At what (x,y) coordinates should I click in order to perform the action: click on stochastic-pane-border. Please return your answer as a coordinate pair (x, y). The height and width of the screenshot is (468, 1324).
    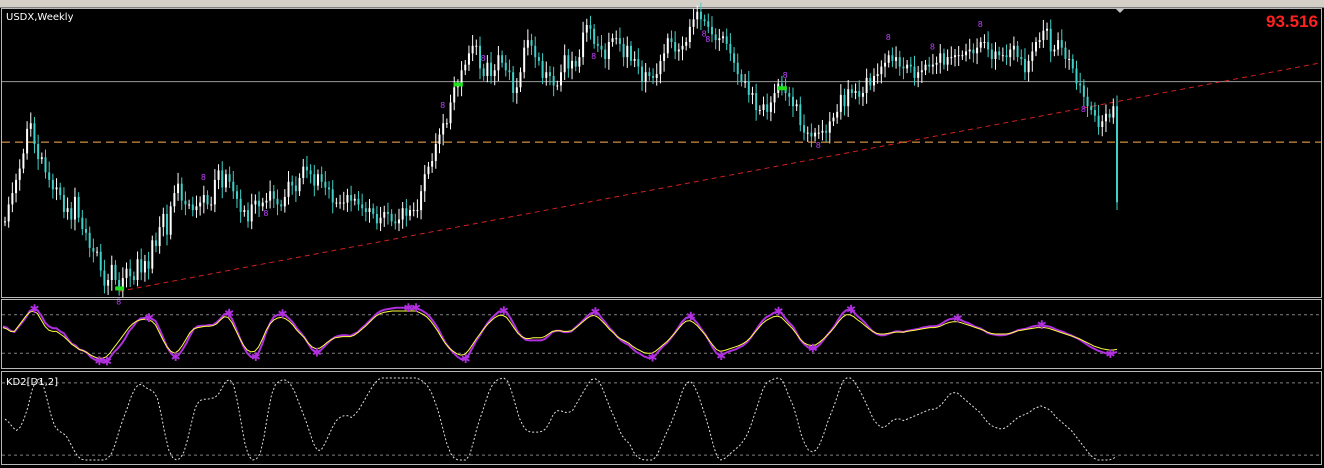
    Looking at the image, I should click on (661, 334).